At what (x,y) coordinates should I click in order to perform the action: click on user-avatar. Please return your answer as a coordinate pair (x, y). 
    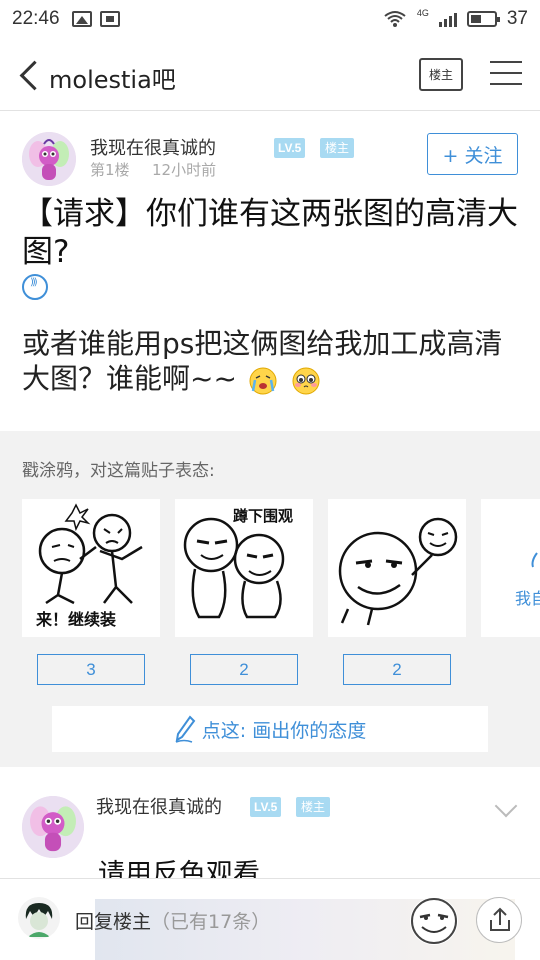
    Looking at the image, I should click on (39, 918).